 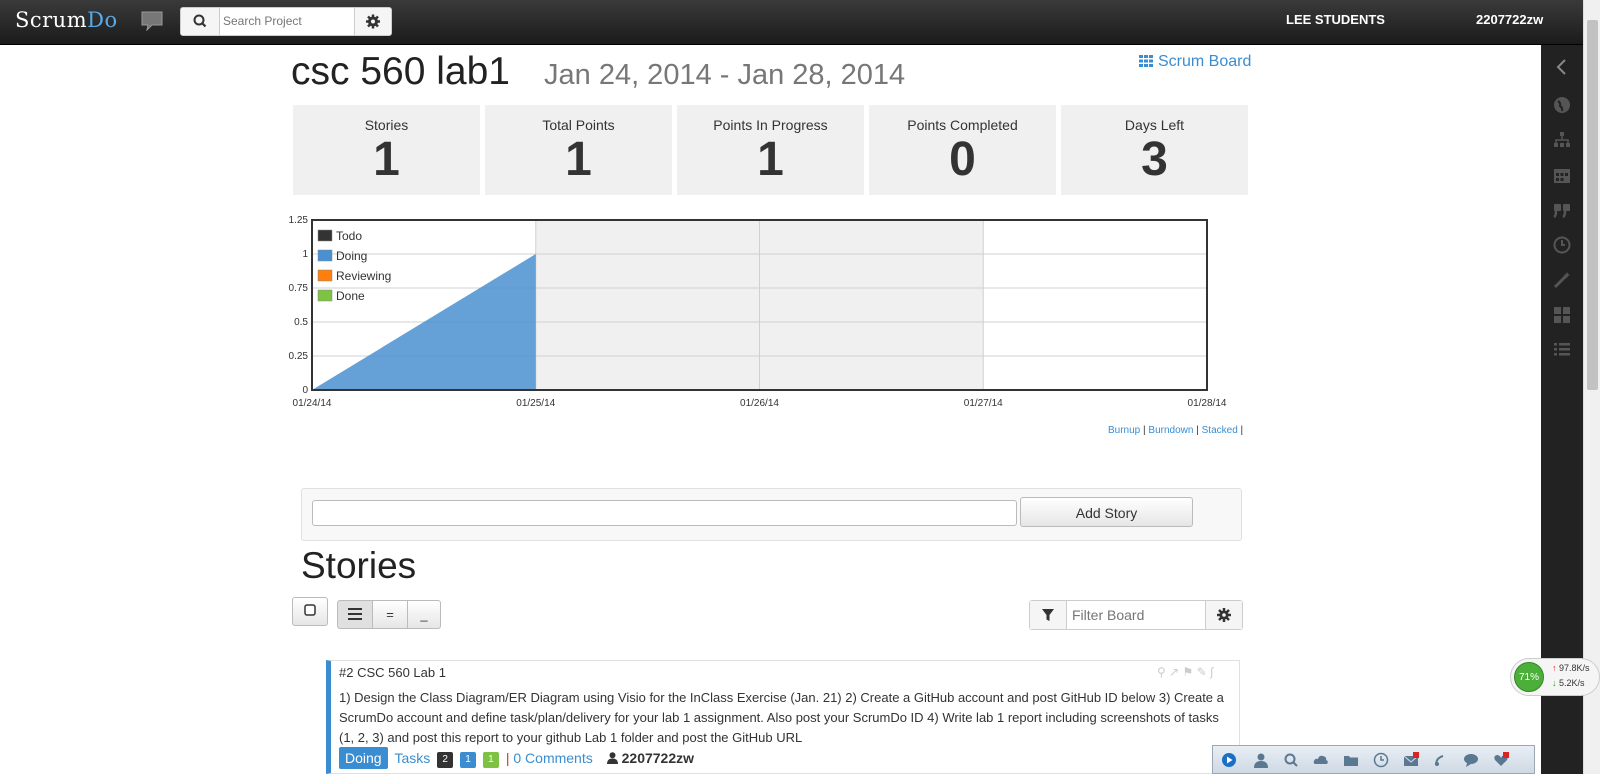 I want to click on x-tick-label: 01/24/14, so click(x=312, y=403).